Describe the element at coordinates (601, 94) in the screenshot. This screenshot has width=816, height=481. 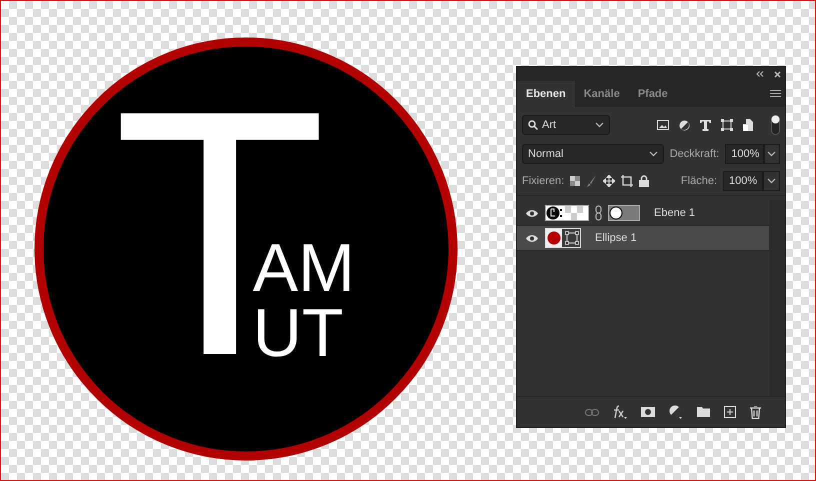
I see `panel-tab: Kanäle` at that location.